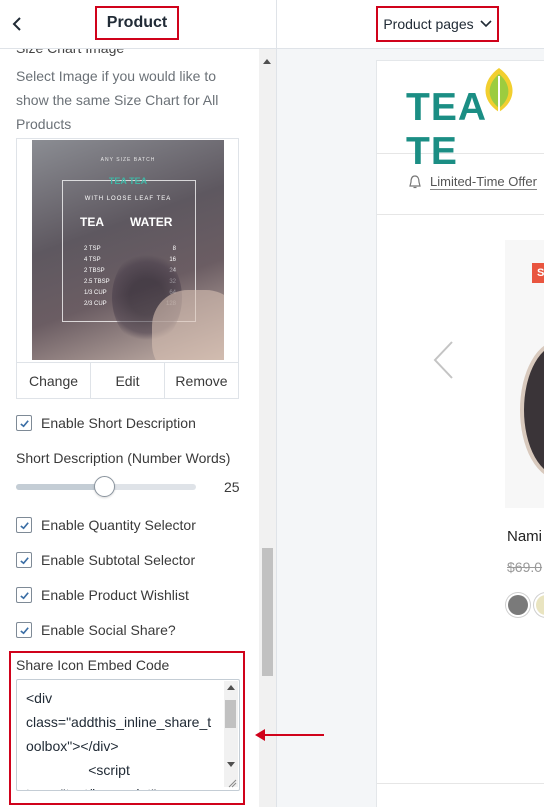  I want to click on image-table-cell: 2.5 TBSP, so click(97, 282).